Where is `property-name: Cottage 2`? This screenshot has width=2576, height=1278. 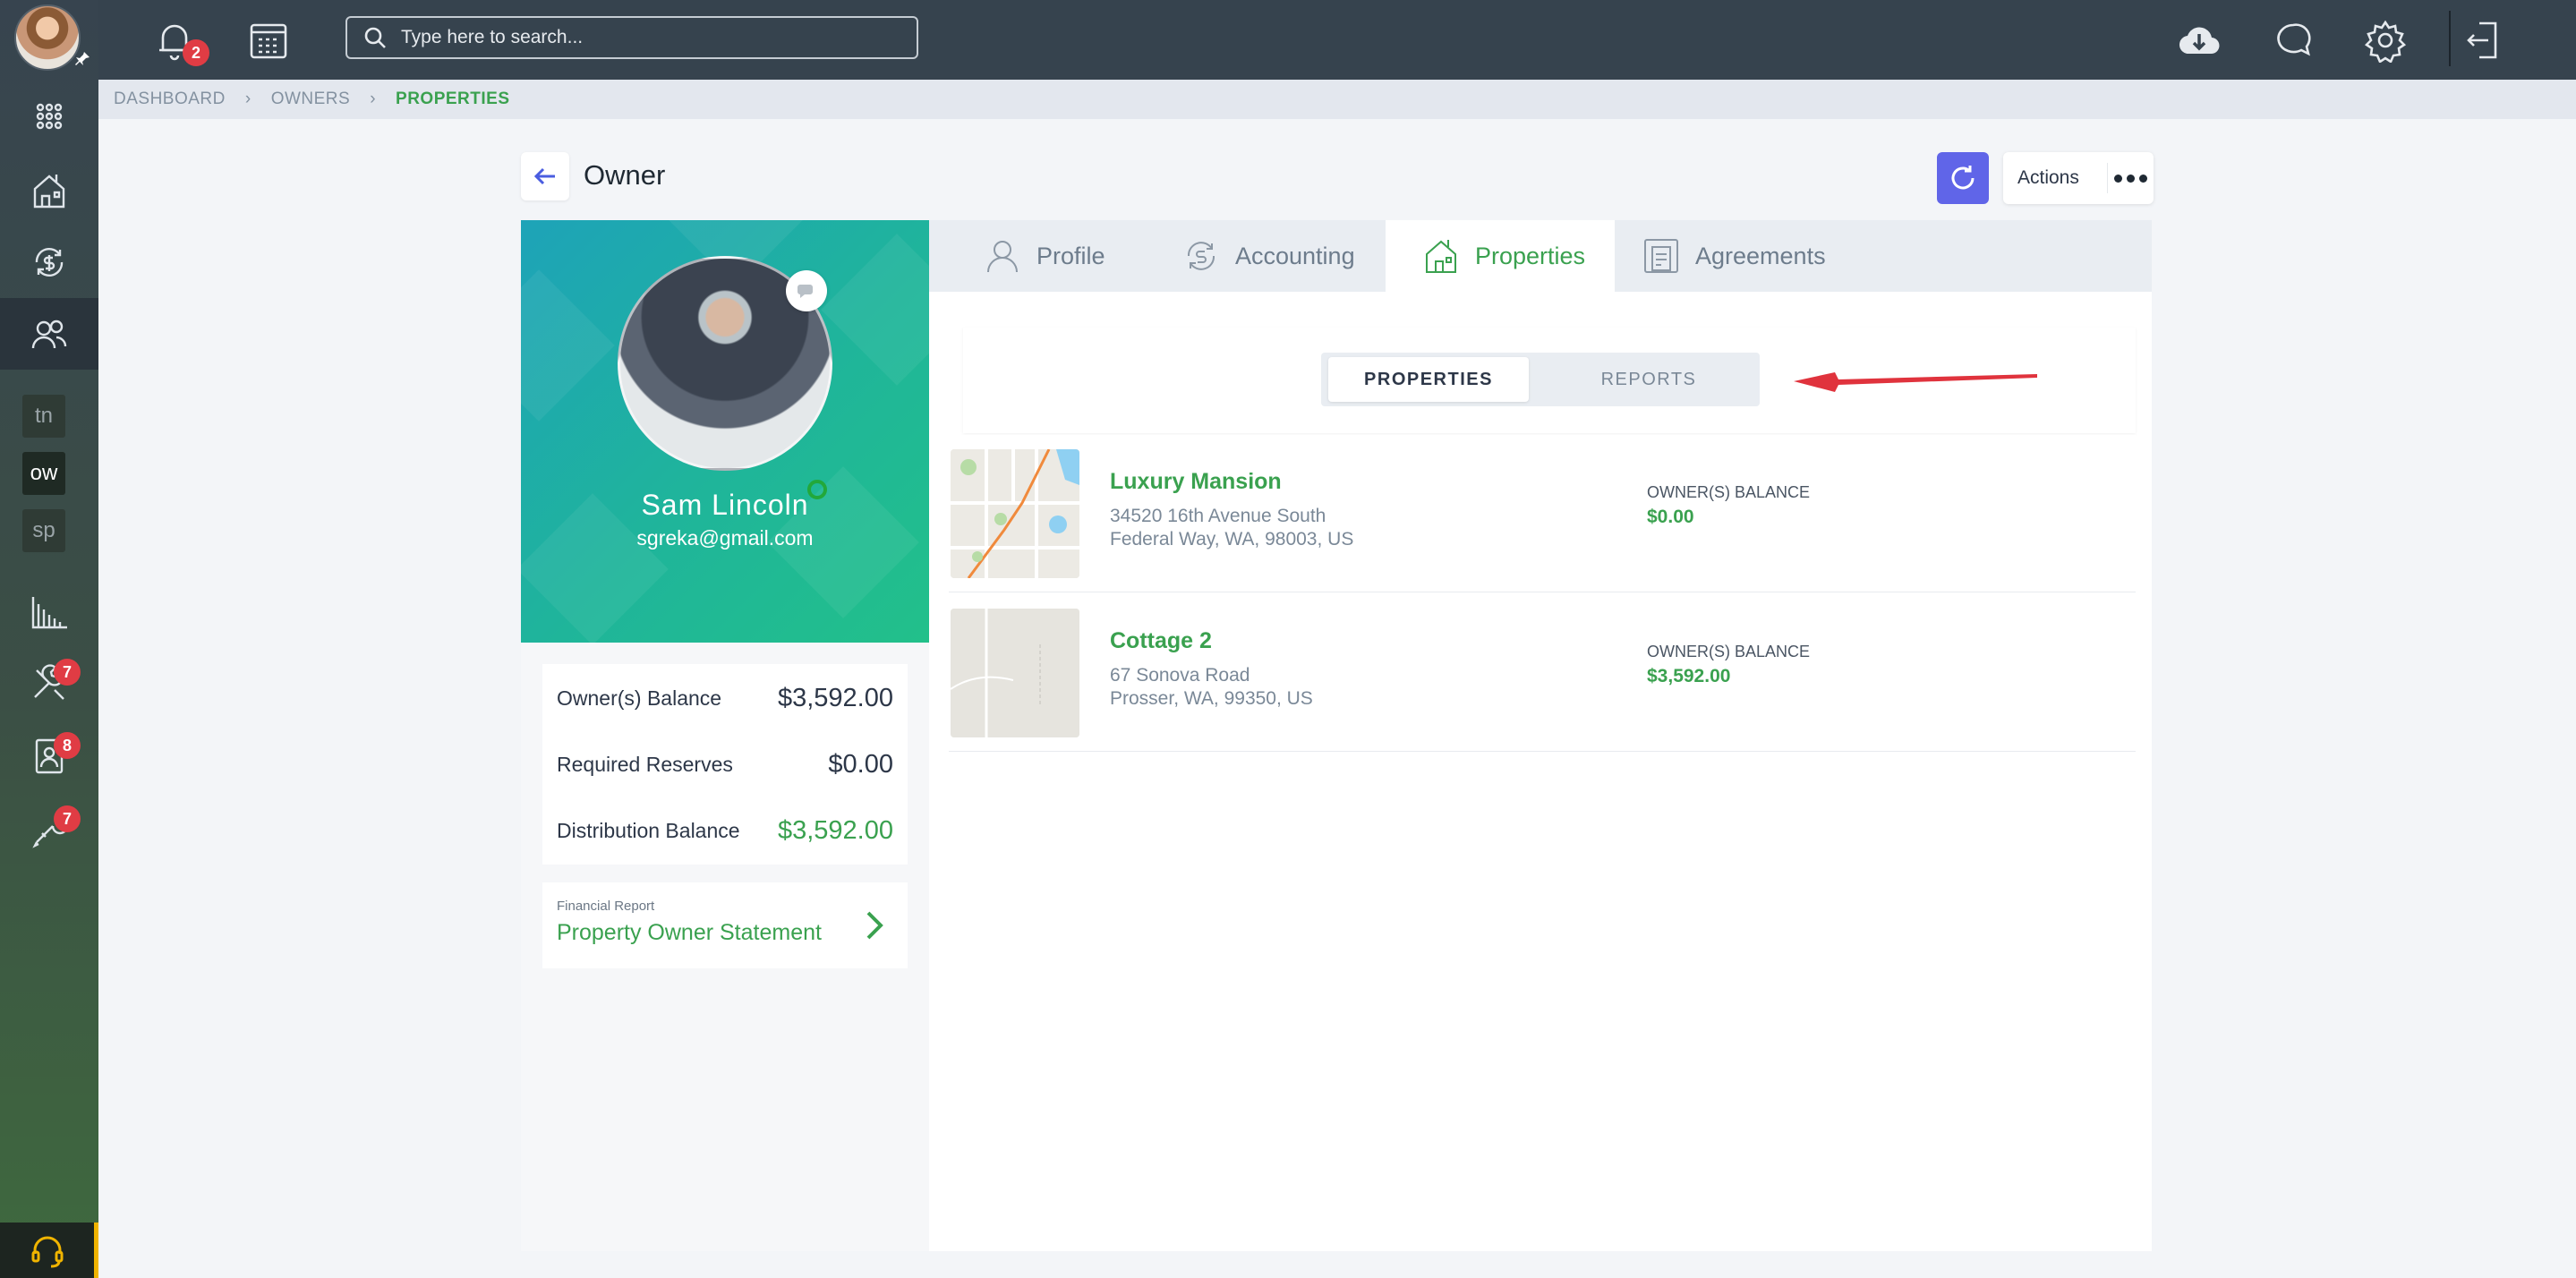 property-name: Cottage 2 is located at coordinates (1161, 641).